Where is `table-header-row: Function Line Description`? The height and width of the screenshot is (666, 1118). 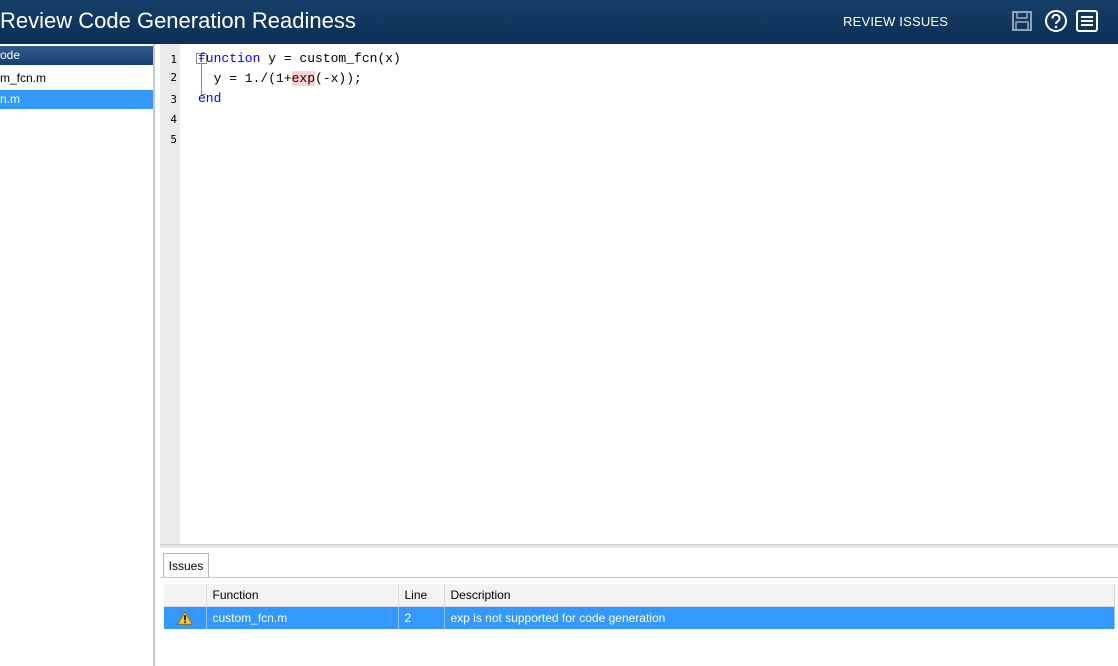
table-header-row: Function Line Description is located at coordinates (639, 595).